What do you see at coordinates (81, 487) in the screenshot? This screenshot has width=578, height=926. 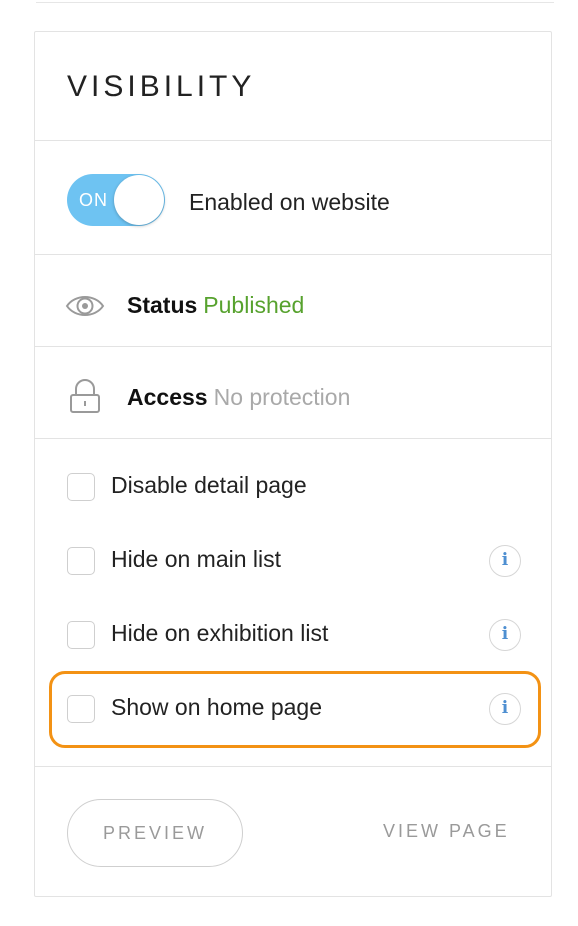 I see `disable-detail-page-checkbox` at bounding box center [81, 487].